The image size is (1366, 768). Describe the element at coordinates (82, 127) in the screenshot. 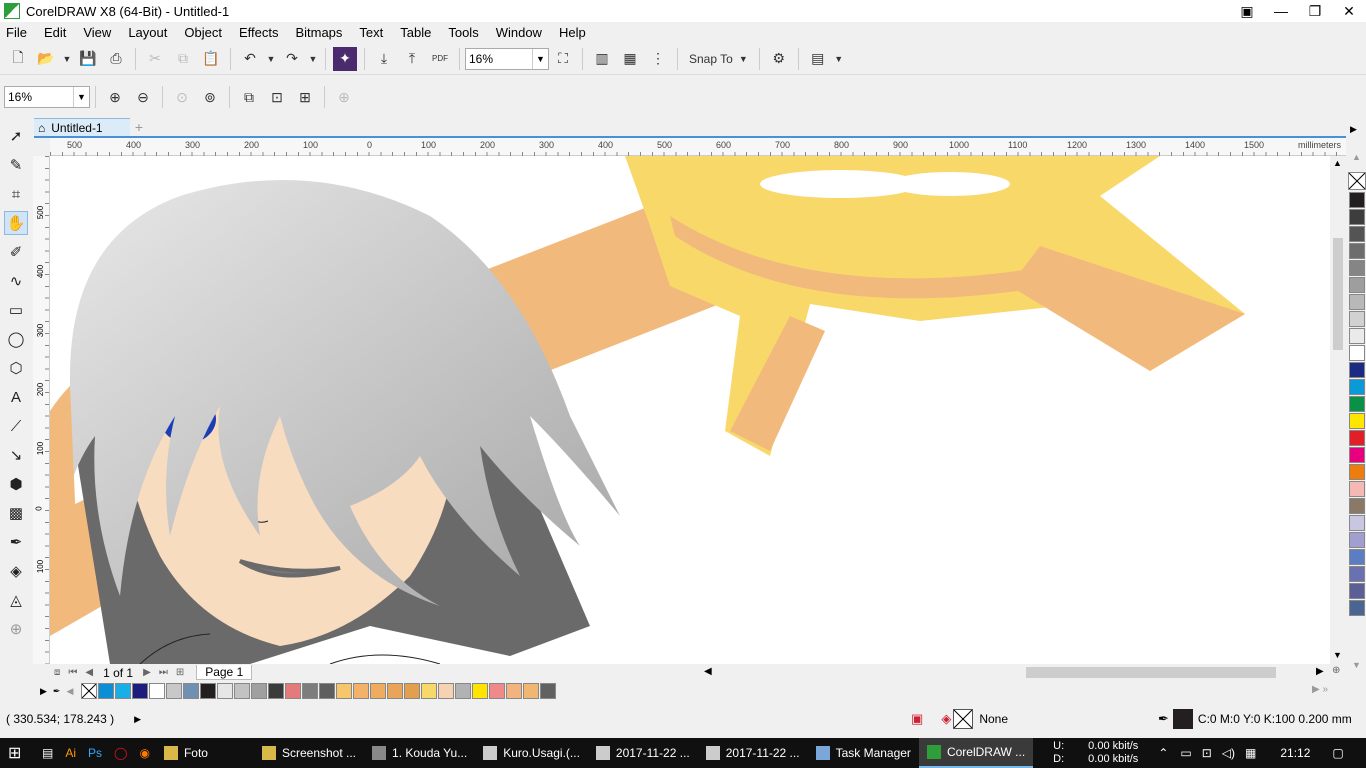

I see `document-tab: ⌂ Untitled-1` at that location.